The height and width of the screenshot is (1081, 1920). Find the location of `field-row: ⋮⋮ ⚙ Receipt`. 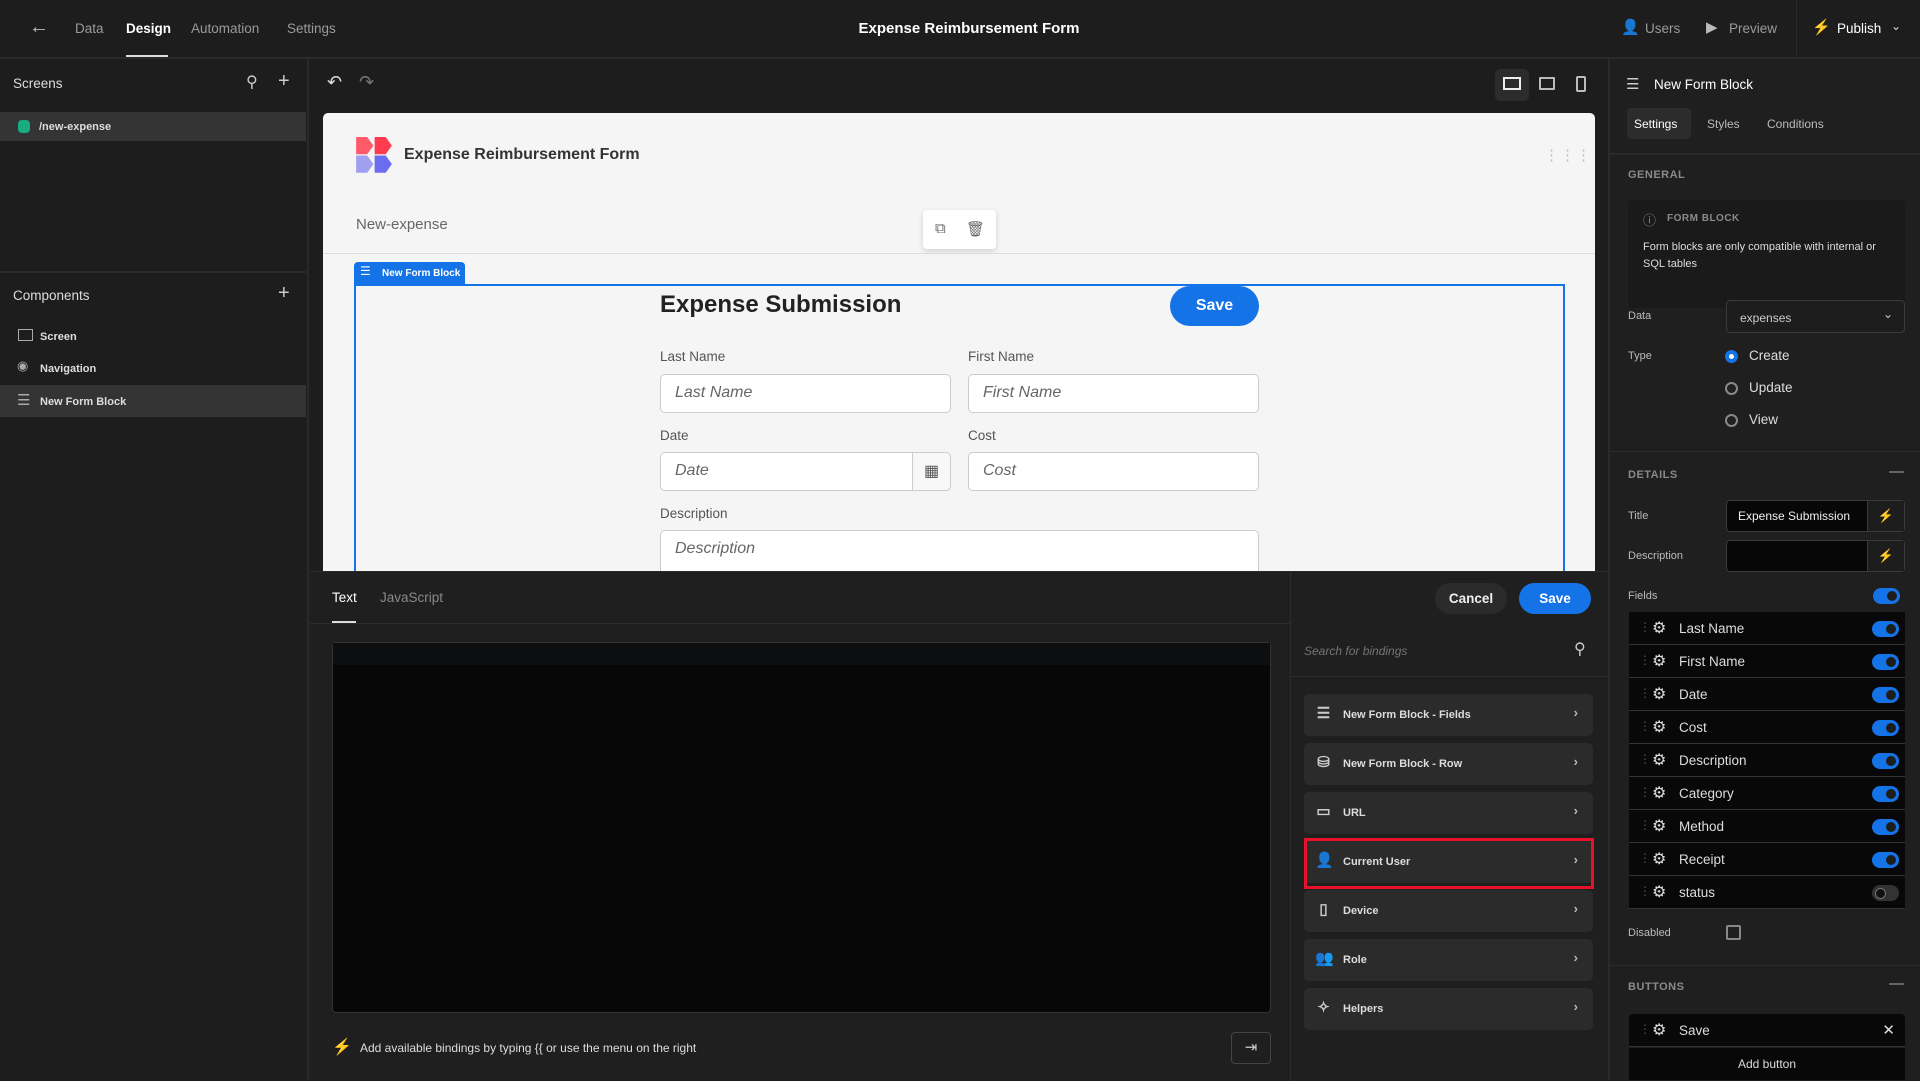

field-row: ⋮⋮ ⚙ Receipt is located at coordinates (1767, 859).